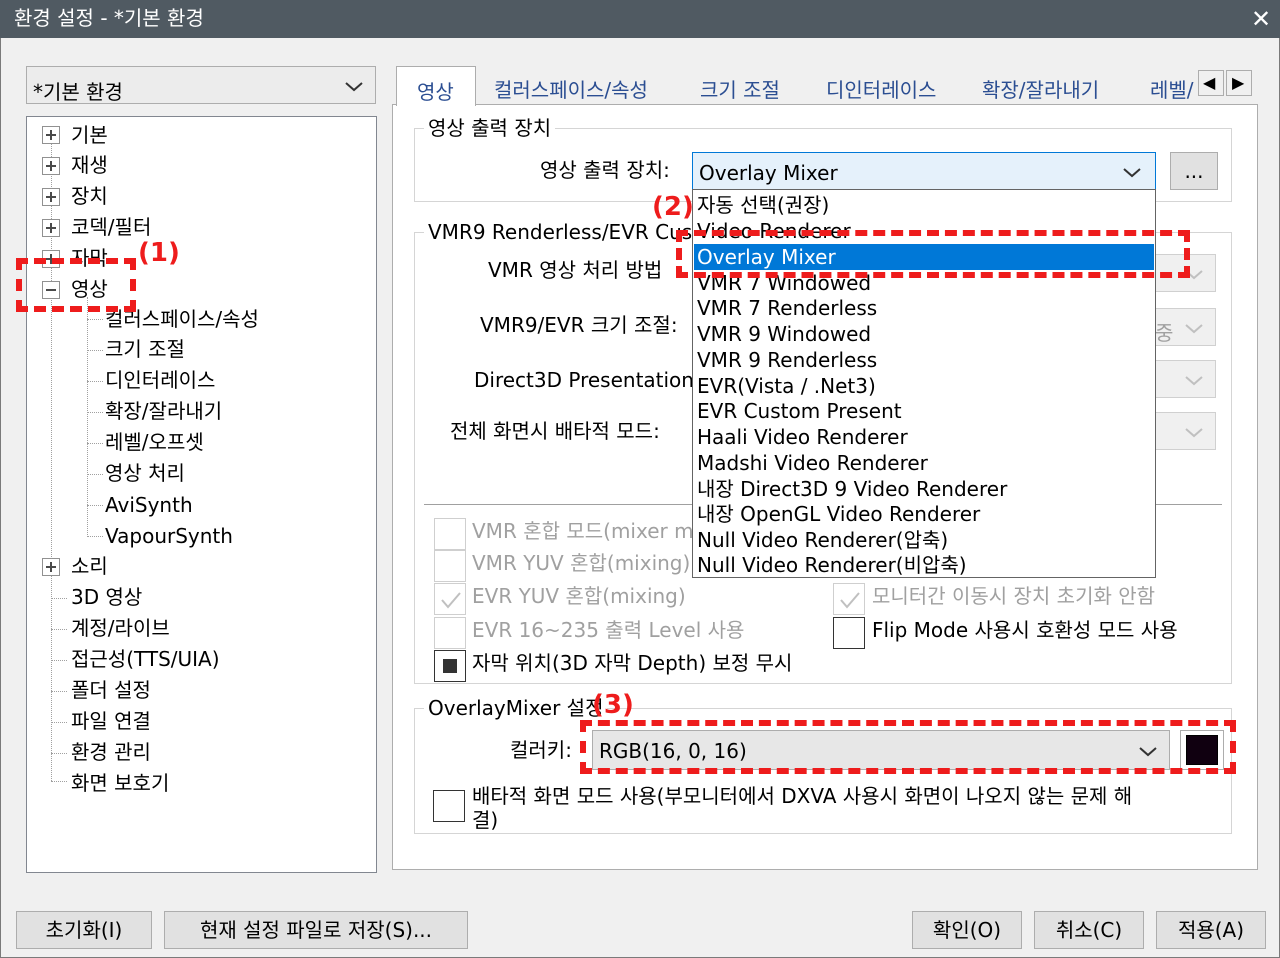  What do you see at coordinates (450, 566) in the screenshot?
I see `vmr-yuv-checkbox` at bounding box center [450, 566].